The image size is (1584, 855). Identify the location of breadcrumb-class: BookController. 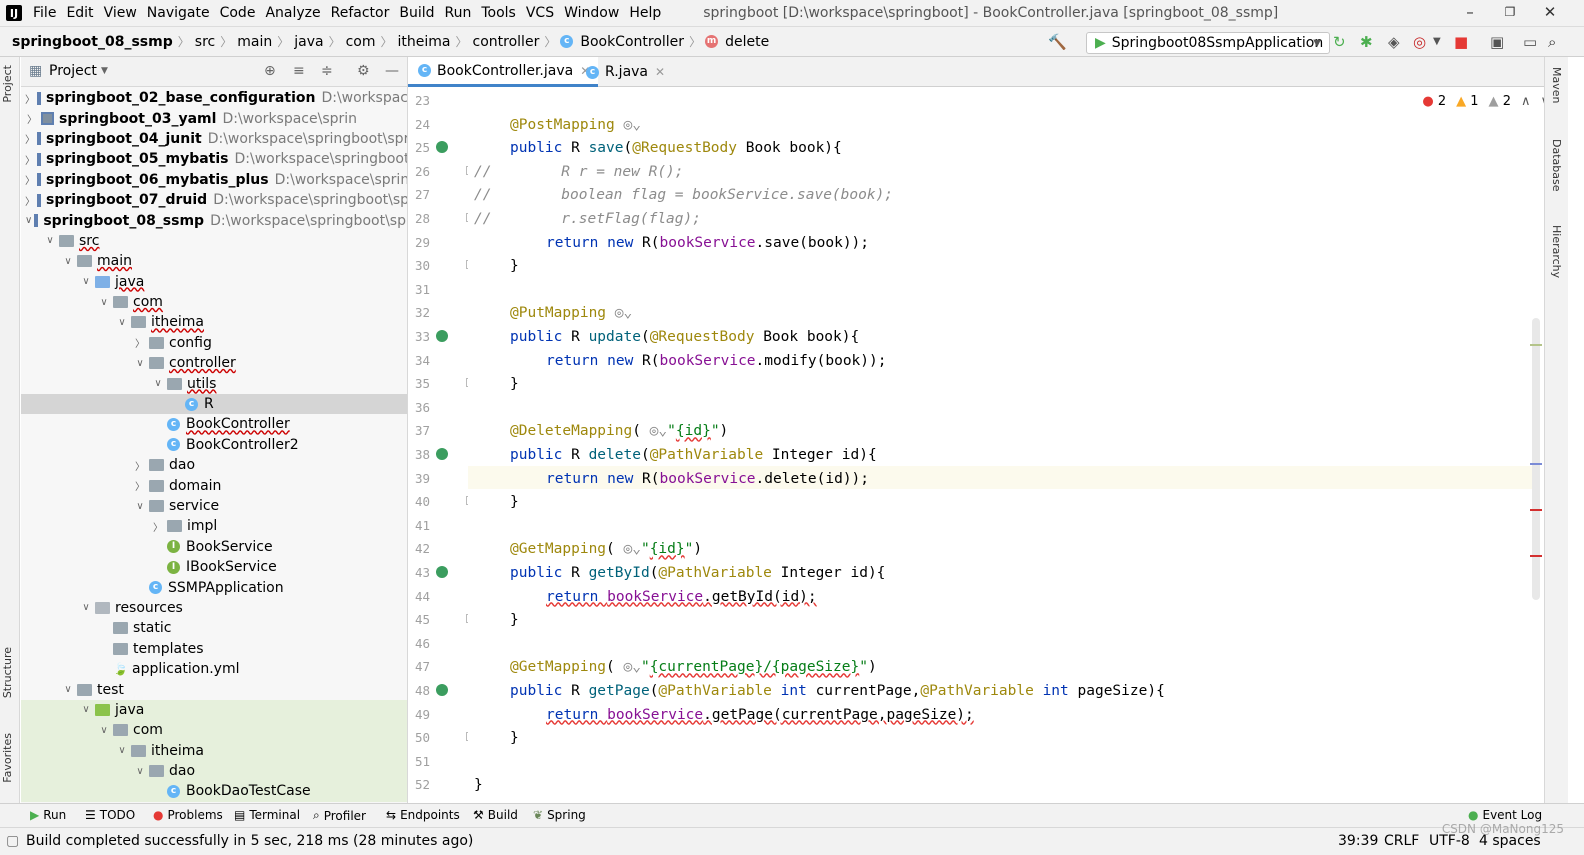
(632, 42).